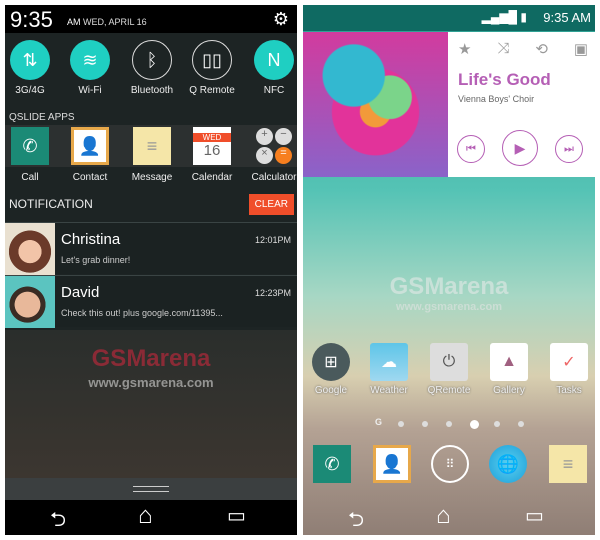 This screenshot has height=540, width=600. Describe the element at coordinates (332, 464) in the screenshot. I see `dock-phone: ✆` at that location.